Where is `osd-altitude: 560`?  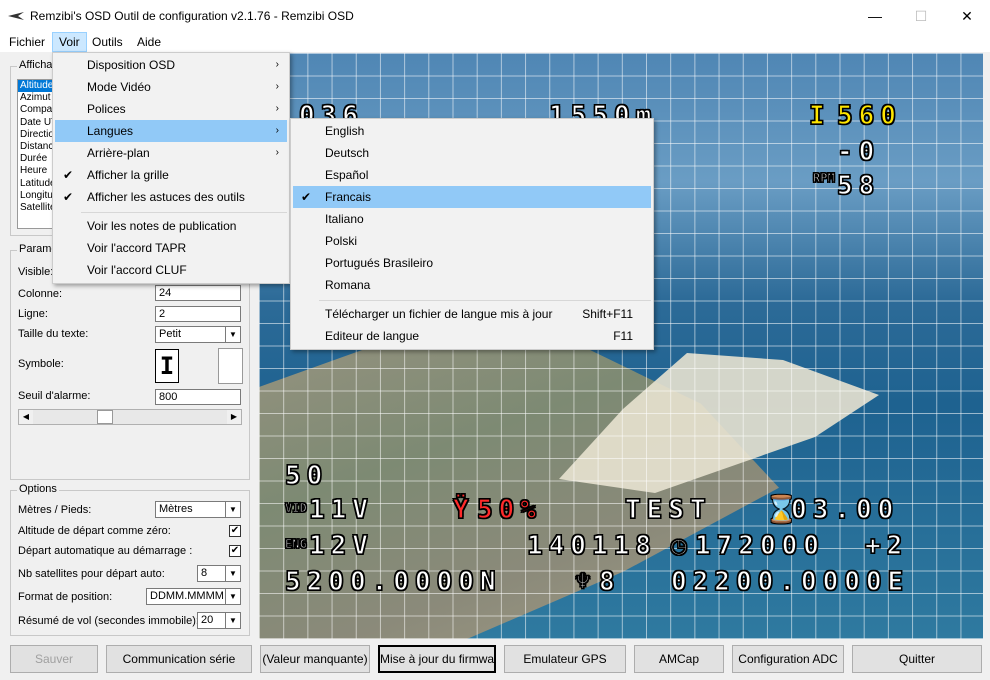
osd-altitude: 560 is located at coordinates (869, 115).